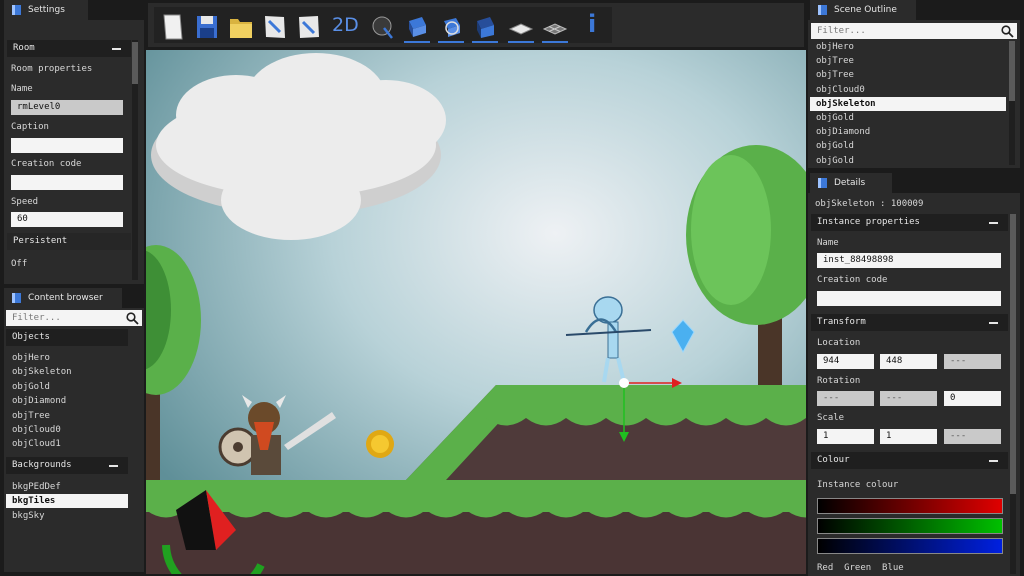 The height and width of the screenshot is (576, 1024). I want to click on toolbar: 2D i, so click(476, 25).